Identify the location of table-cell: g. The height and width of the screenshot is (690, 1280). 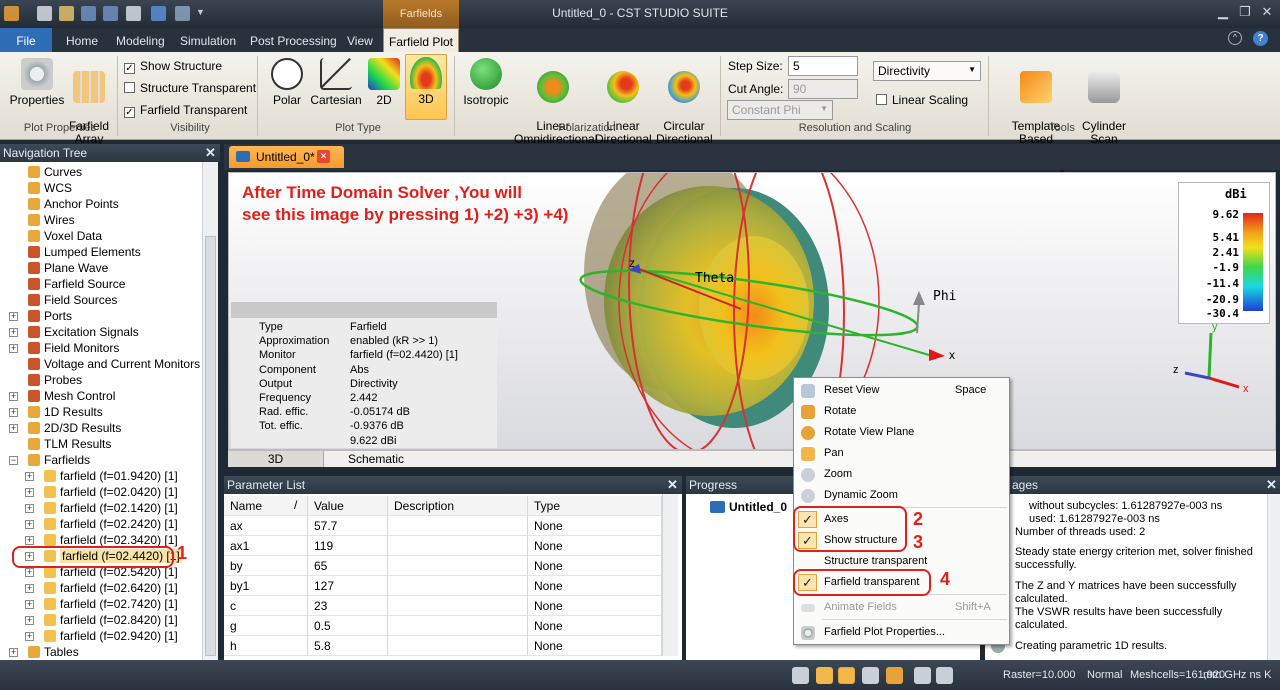
(266, 626).